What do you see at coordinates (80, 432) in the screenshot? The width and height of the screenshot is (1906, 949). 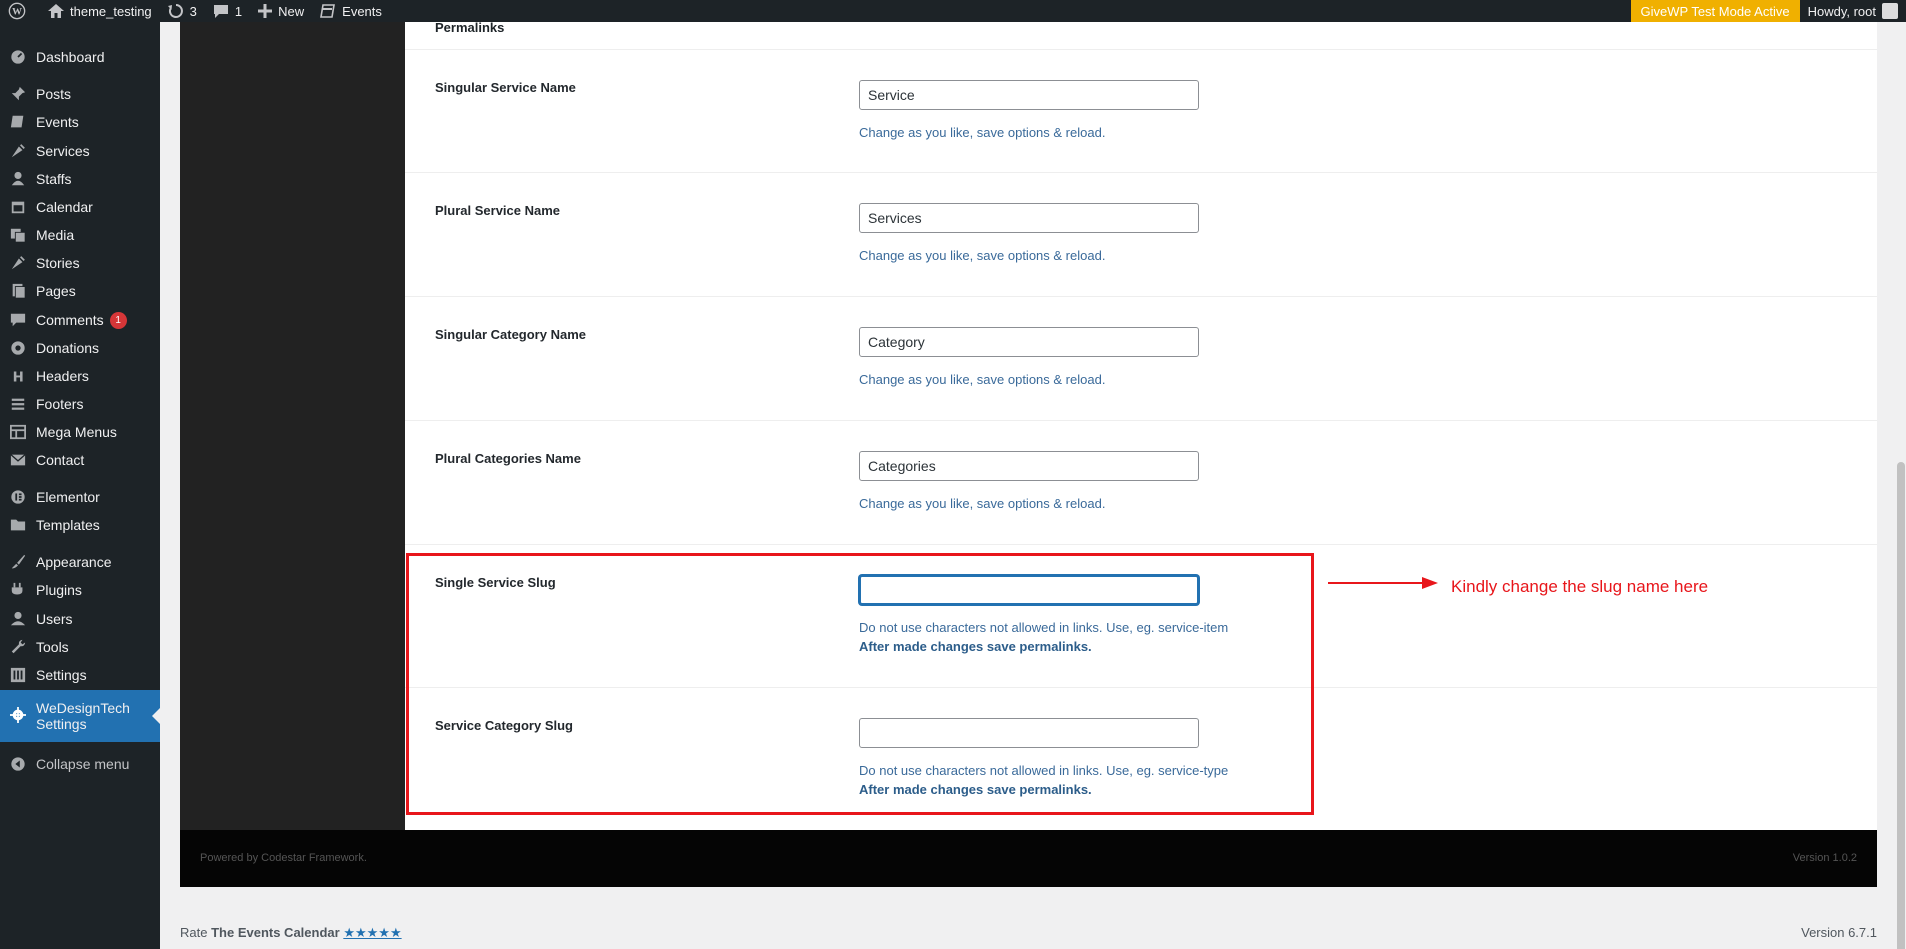 I see `sidebar-item-mega-menus: Mega Menus` at bounding box center [80, 432].